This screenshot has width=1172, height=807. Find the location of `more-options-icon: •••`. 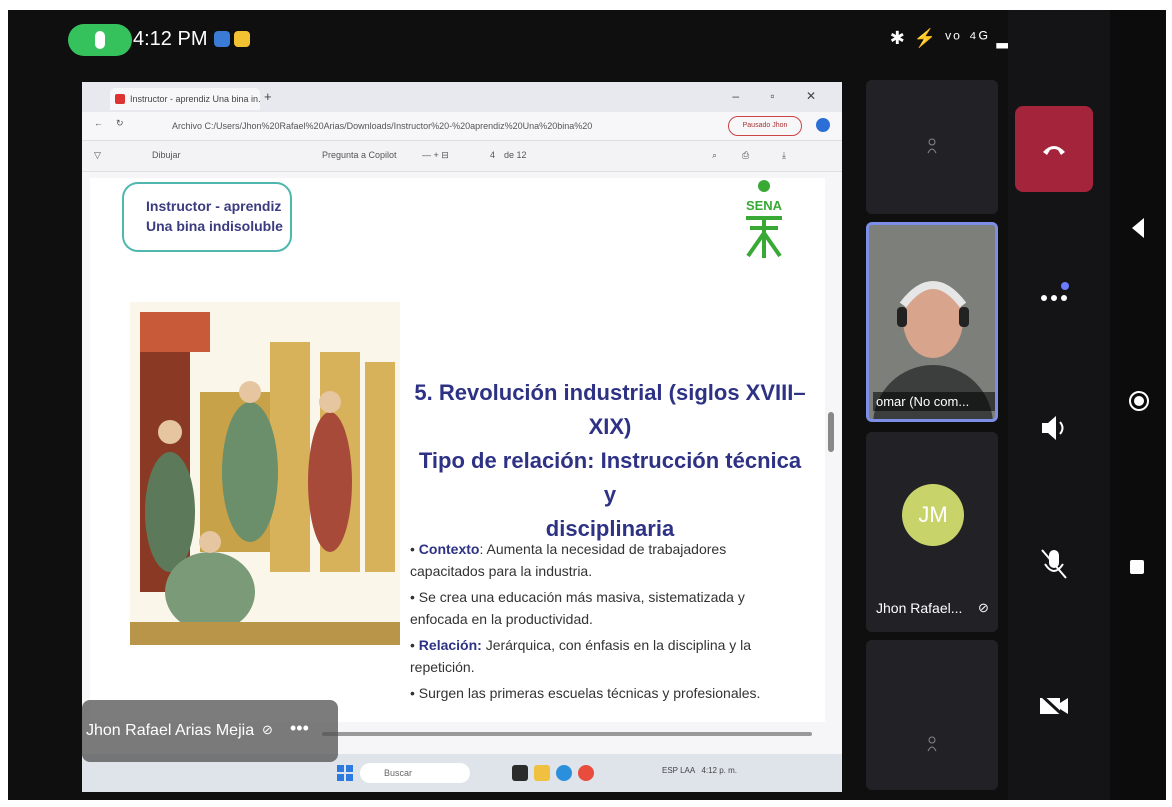

more-options-icon: ••• is located at coordinates (299, 728).